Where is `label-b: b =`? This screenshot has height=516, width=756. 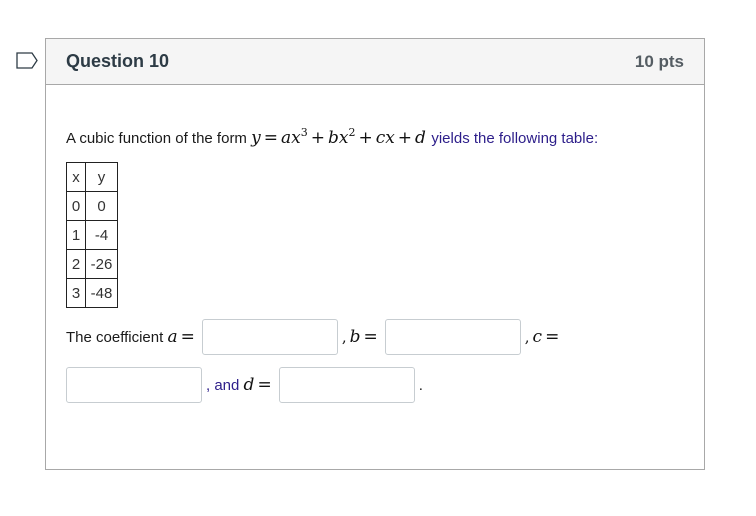
label-b: b = is located at coordinates (363, 337).